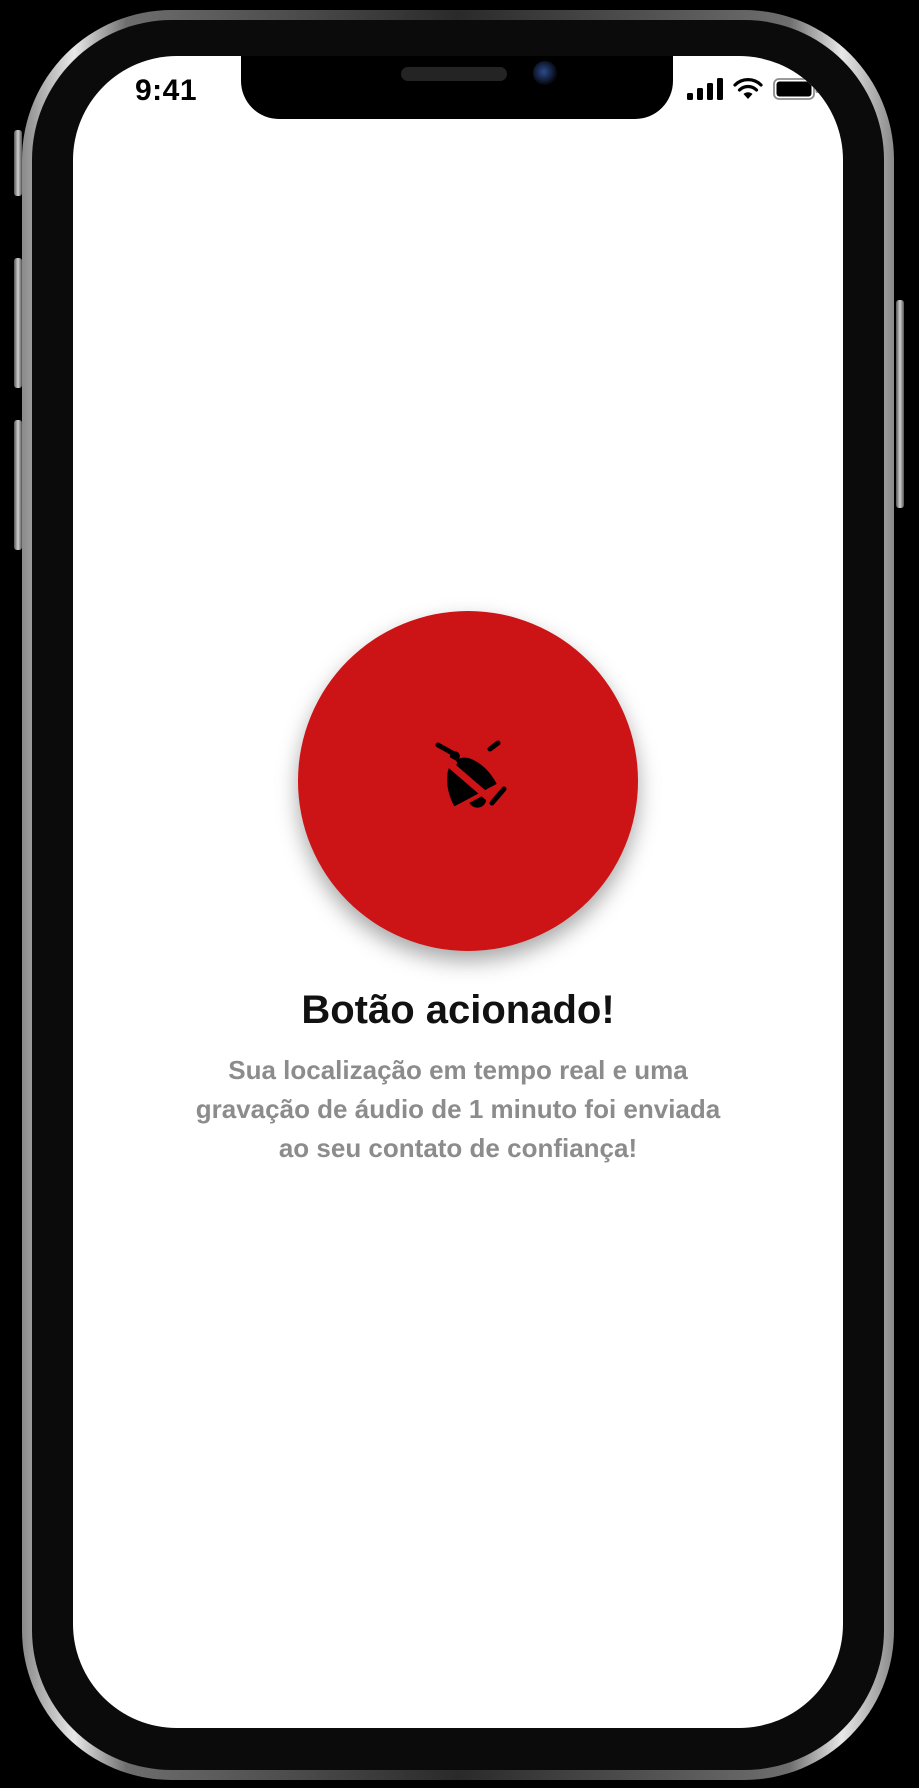  What do you see at coordinates (166, 90) in the screenshot?
I see `status-time: 9:41` at bounding box center [166, 90].